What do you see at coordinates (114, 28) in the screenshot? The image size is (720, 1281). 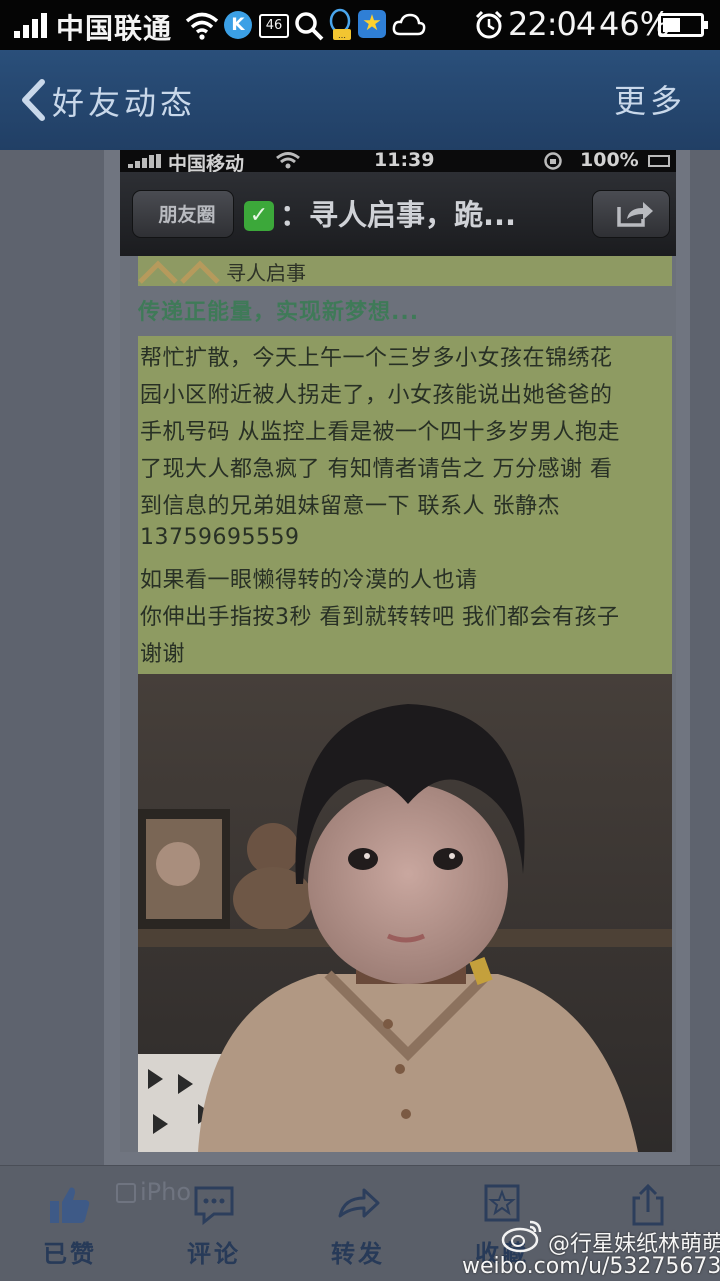 I see `carrier-name: 中国联通` at bounding box center [114, 28].